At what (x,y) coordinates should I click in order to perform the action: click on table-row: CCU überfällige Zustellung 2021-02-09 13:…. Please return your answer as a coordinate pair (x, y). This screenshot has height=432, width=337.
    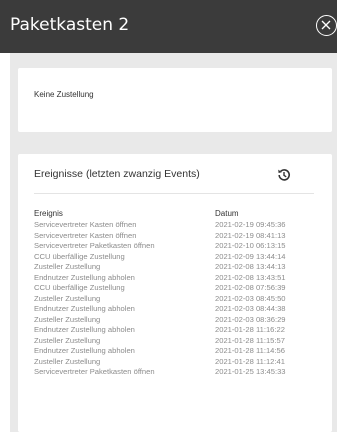
    Looking at the image, I should click on (175, 257).